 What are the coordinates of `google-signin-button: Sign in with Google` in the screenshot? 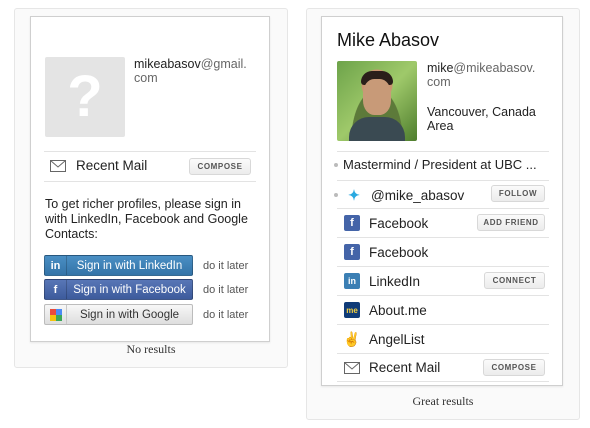 It's located at (118, 314).